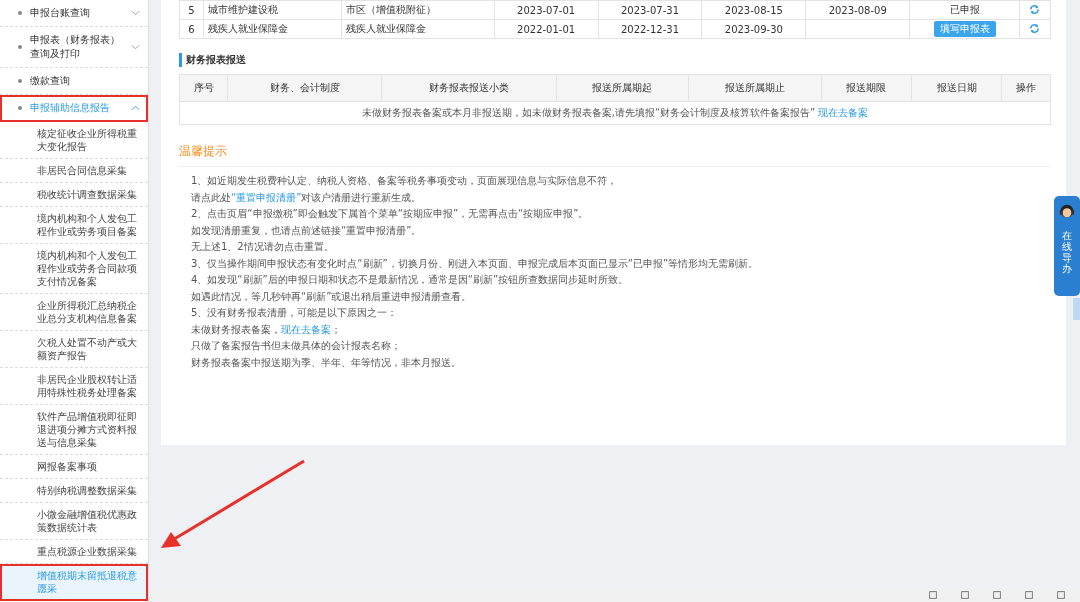 The height and width of the screenshot is (602, 1080). What do you see at coordinates (203, 88) in the screenshot?
I see `column-header: 序号` at bounding box center [203, 88].